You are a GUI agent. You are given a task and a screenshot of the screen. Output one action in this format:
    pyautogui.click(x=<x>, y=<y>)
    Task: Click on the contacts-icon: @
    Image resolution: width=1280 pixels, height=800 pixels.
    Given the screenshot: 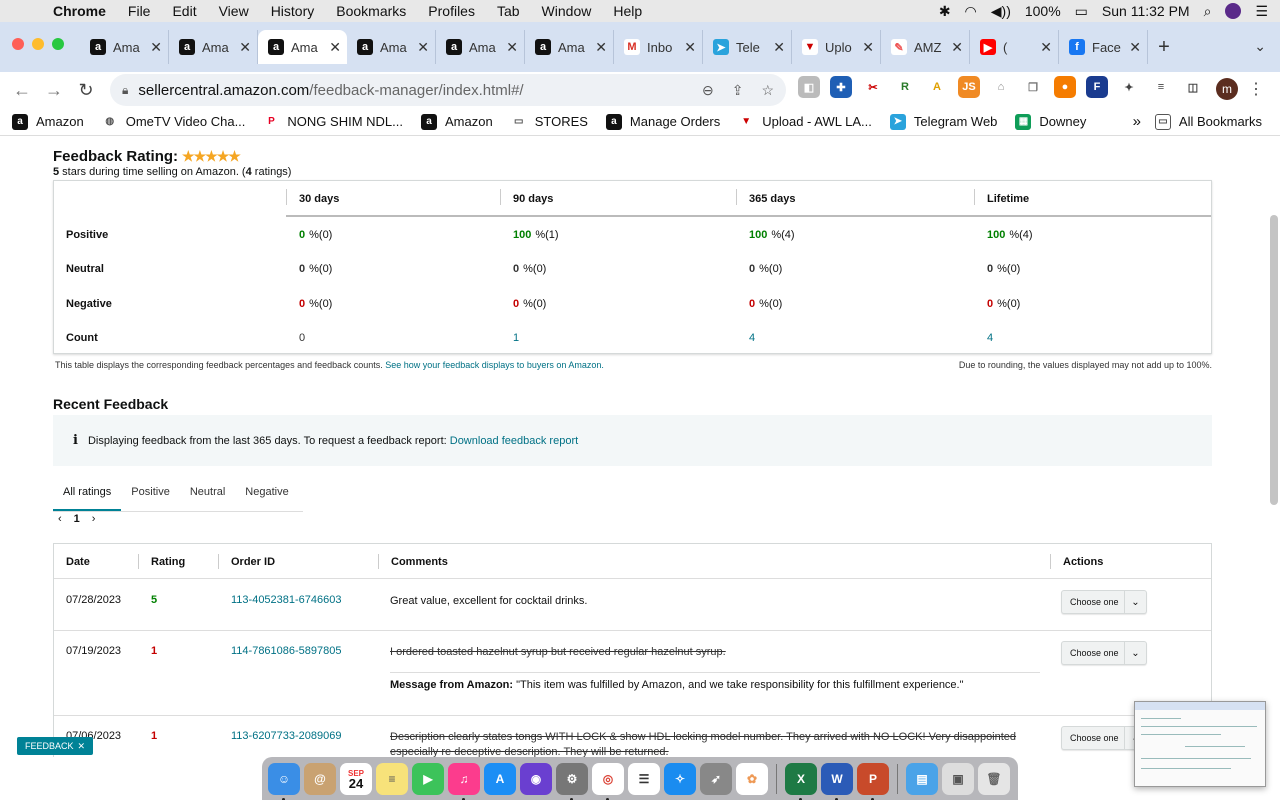 What is the action you would take?
    pyautogui.click(x=320, y=778)
    